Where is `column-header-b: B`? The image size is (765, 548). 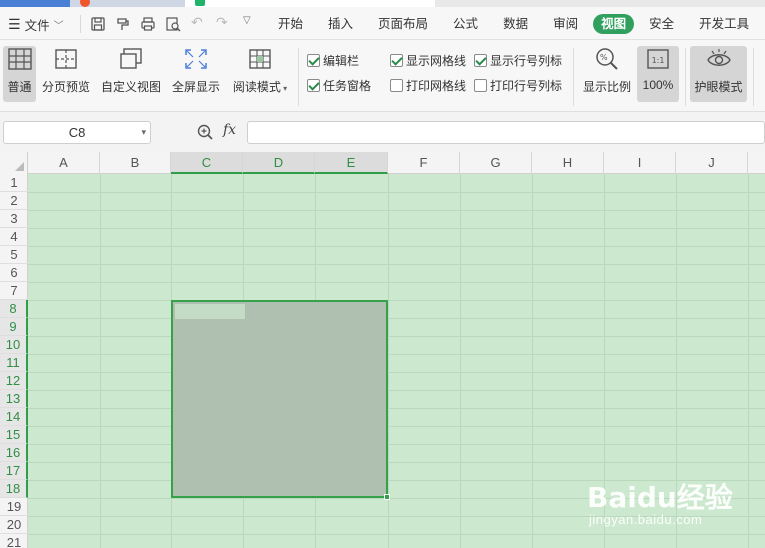 column-header-b: B is located at coordinates (135, 163).